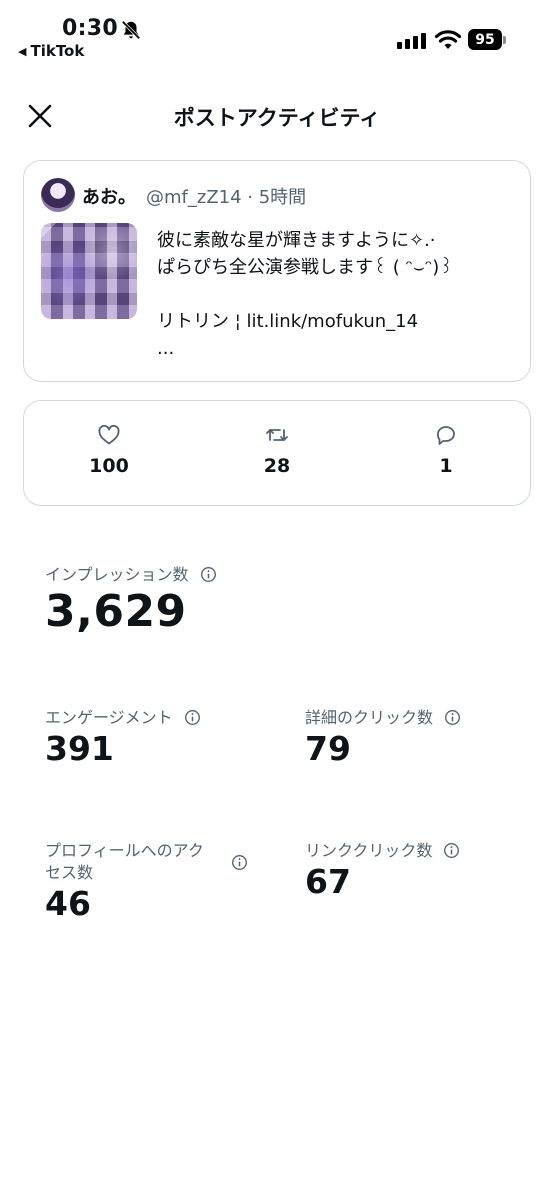  I want to click on impressions-metric: インプレッション数 3,629, so click(131, 600).